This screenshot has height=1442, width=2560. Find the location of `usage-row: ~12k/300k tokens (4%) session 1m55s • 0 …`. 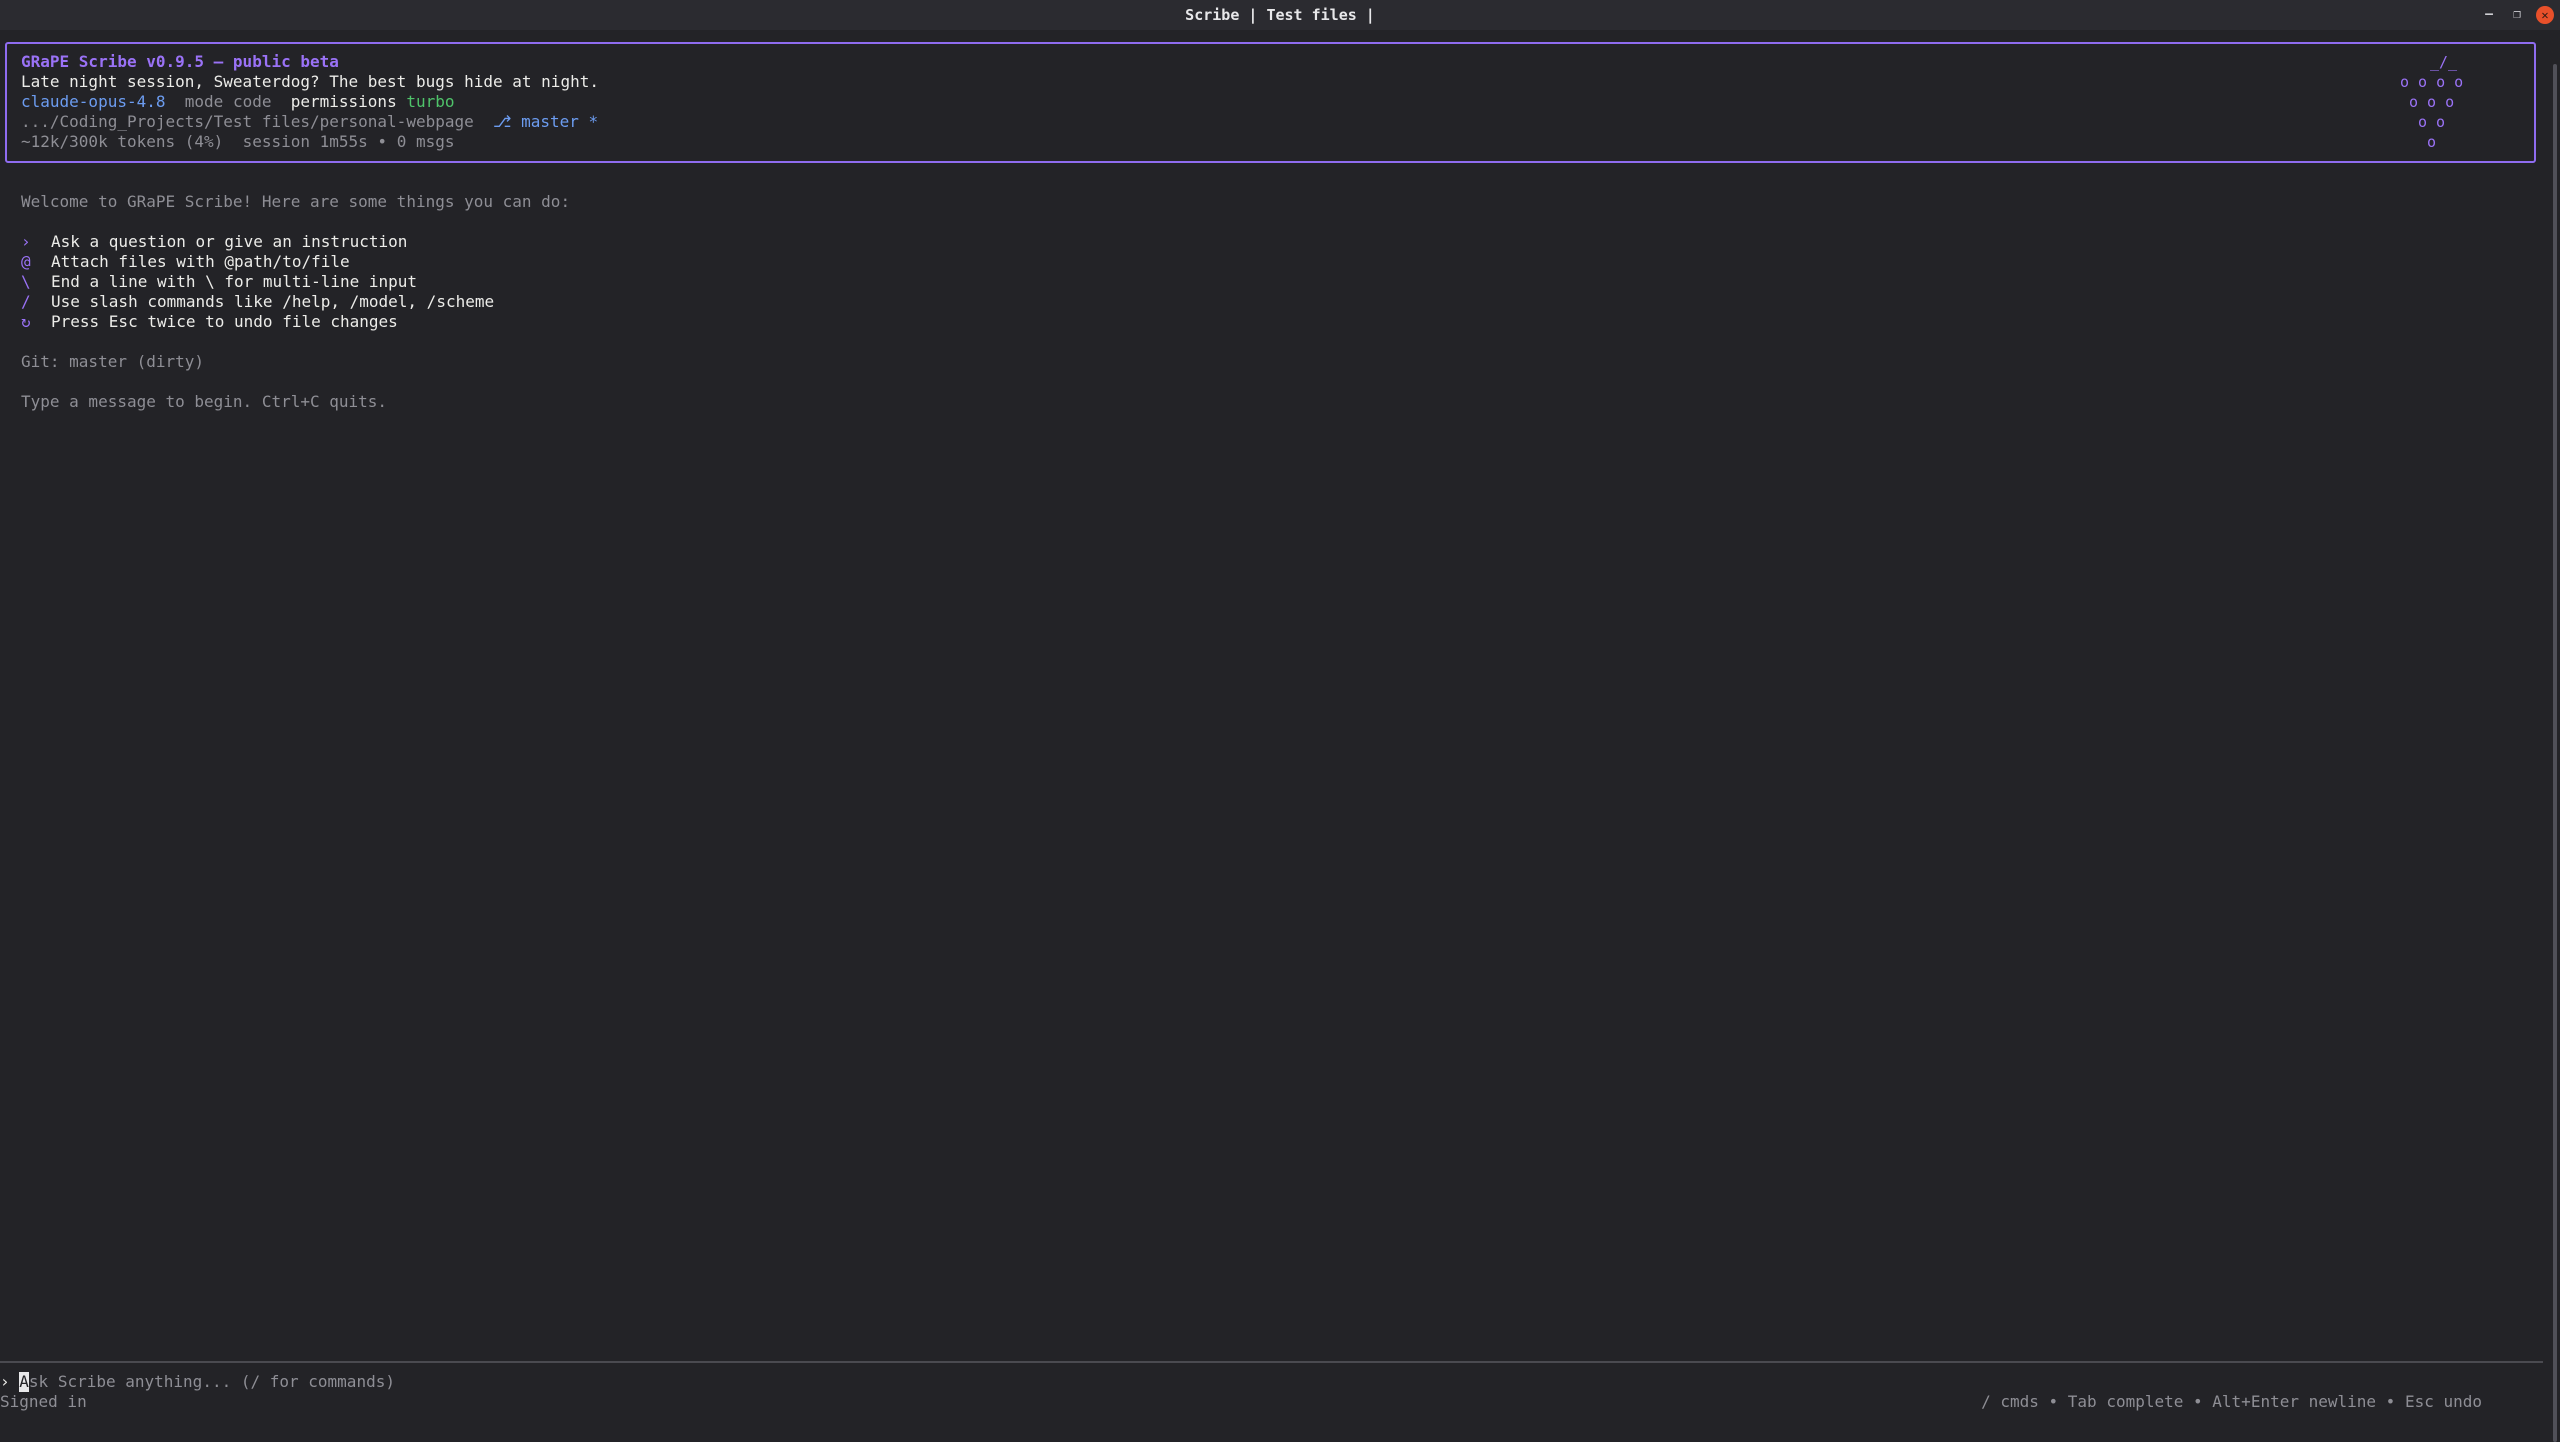

usage-row: ~12k/300k tokens (4%) session 1m55s • 0 … is located at coordinates (237, 142).